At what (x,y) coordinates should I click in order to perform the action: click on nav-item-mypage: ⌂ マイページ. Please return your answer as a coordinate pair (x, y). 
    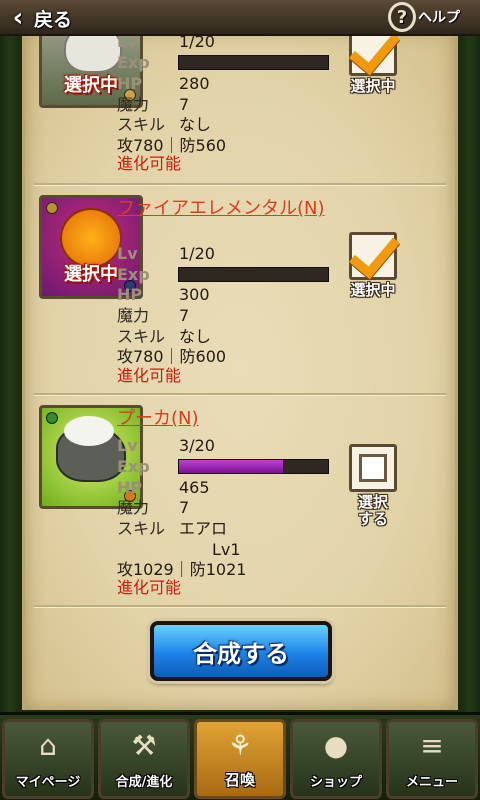
    Looking at the image, I should click on (48, 759).